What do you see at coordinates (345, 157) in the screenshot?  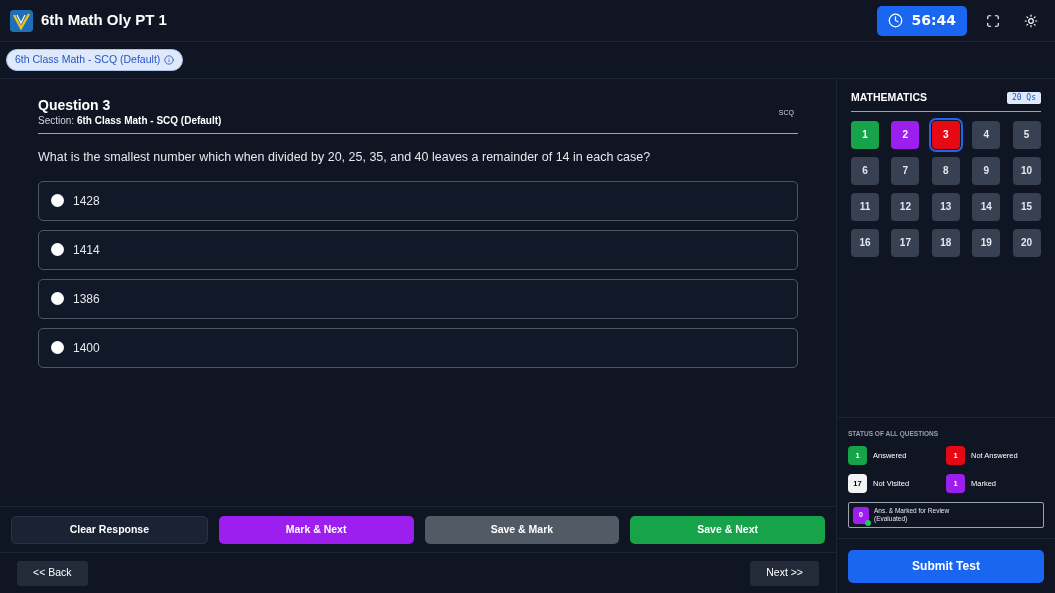 I see `question-text: What is the smallest number which when divided by 20, 25, 35, and 40 leaves a remainder of 14 in each case?` at bounding box center [345, 157].